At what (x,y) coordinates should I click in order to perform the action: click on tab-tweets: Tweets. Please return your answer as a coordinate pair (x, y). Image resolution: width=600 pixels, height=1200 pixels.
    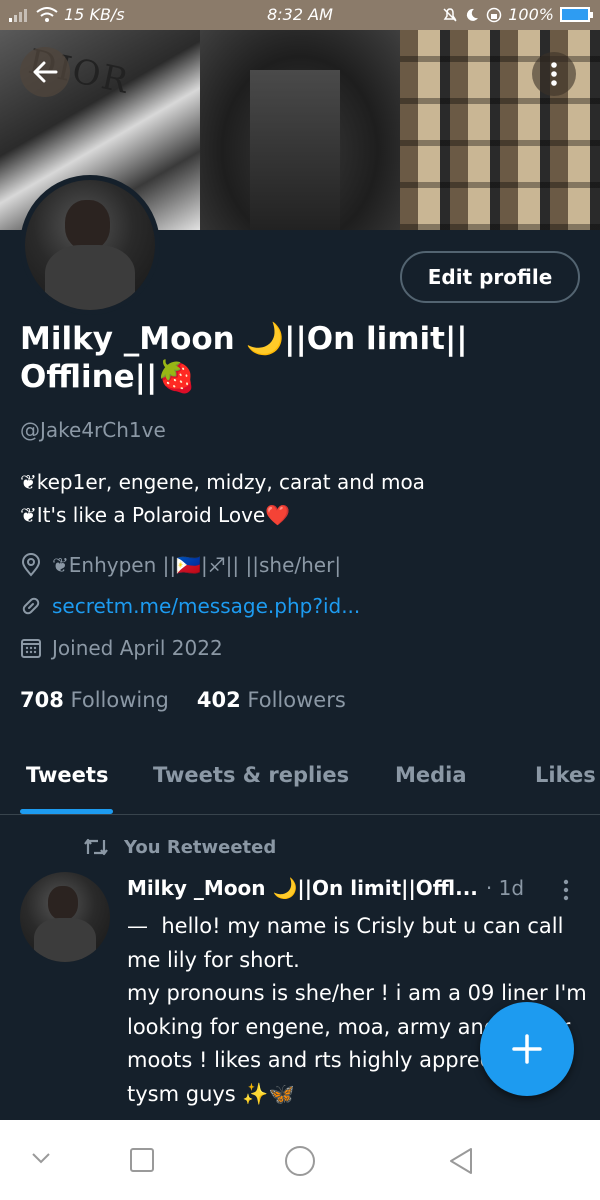
    Looking at the image, I should click on (67, 775).